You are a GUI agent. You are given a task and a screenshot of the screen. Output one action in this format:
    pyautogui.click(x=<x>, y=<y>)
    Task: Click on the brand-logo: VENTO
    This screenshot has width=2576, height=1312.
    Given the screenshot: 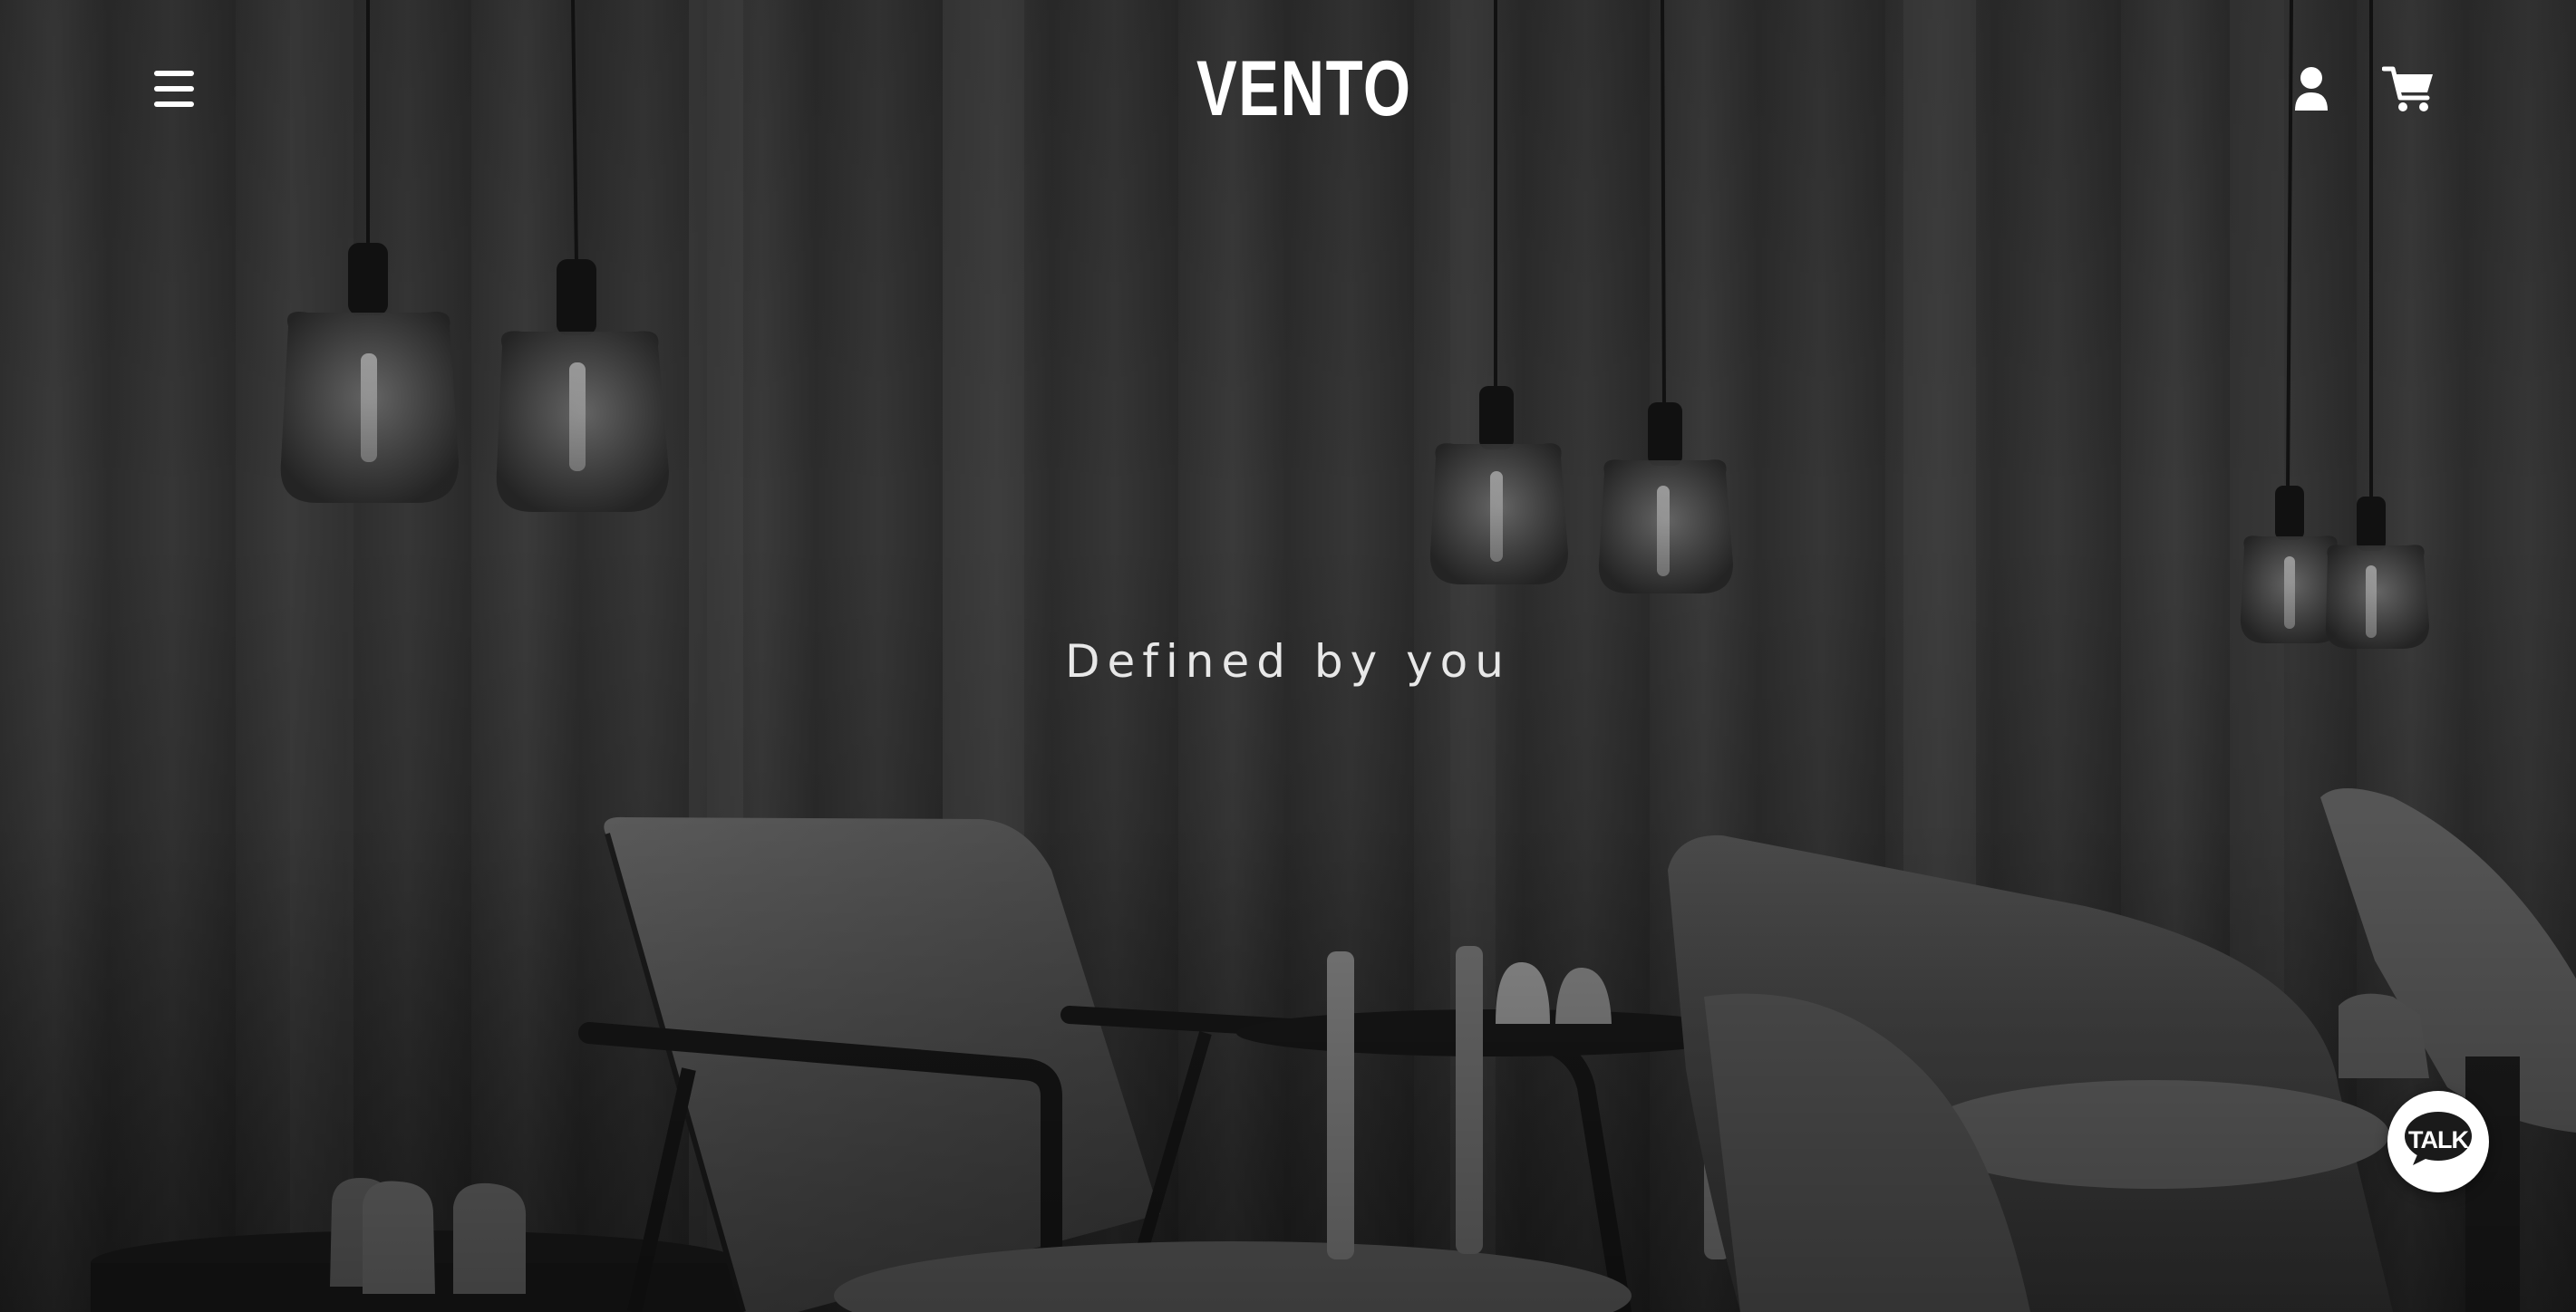 What is the action you would take?
    pyautogui.click(x=1303, y=89)
    